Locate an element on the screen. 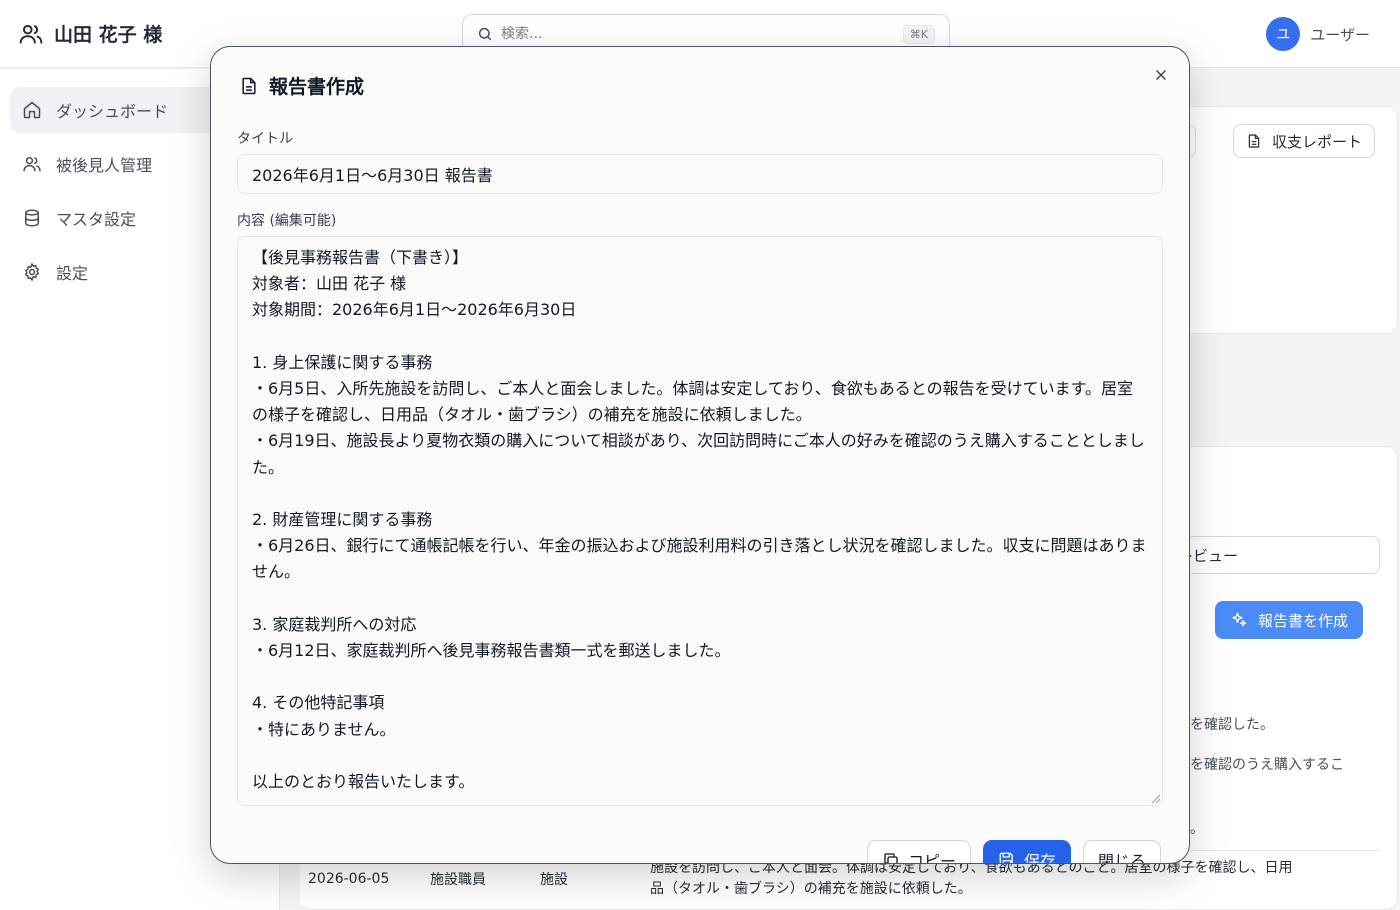  modal-footer: コピー 保存 閉じる is located at coordinates (1013, 852).